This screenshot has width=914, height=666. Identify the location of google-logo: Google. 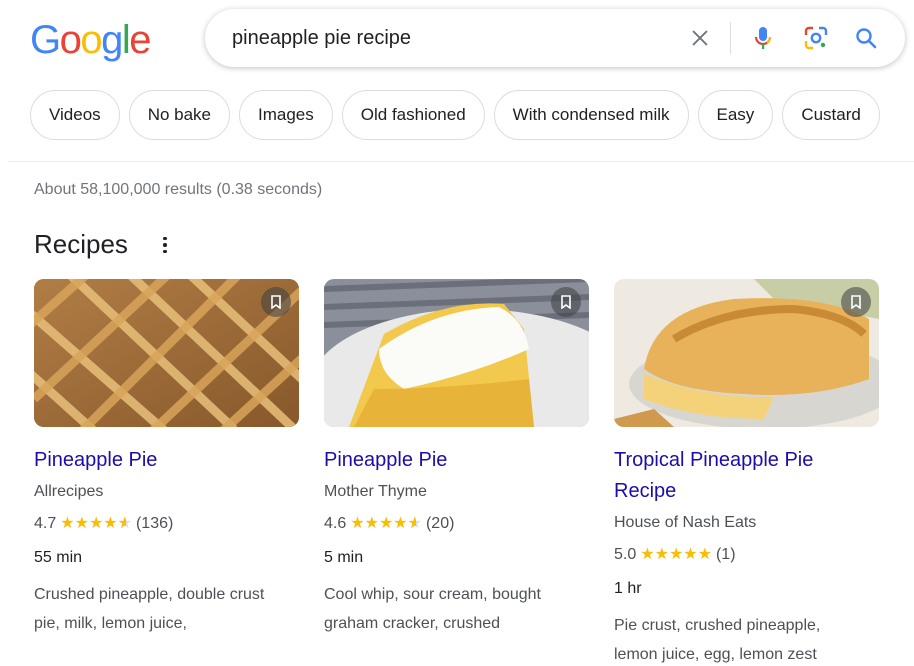
(90, 40).